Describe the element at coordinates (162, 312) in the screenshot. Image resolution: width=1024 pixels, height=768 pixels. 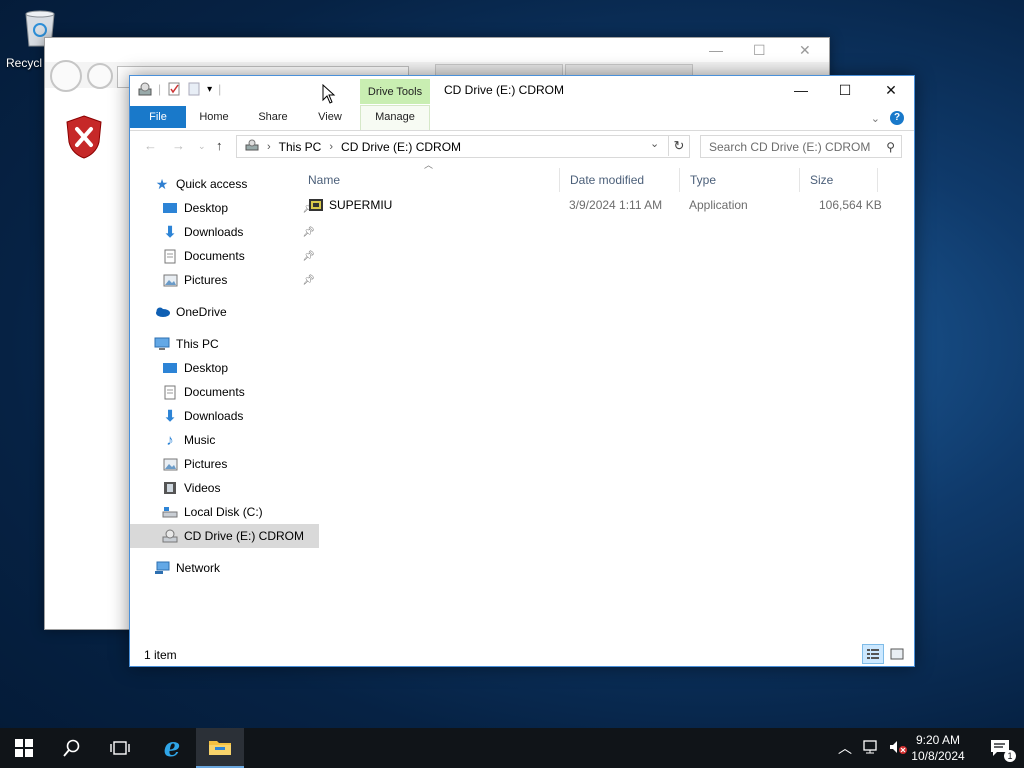
I see `cloud-icon` at that location.